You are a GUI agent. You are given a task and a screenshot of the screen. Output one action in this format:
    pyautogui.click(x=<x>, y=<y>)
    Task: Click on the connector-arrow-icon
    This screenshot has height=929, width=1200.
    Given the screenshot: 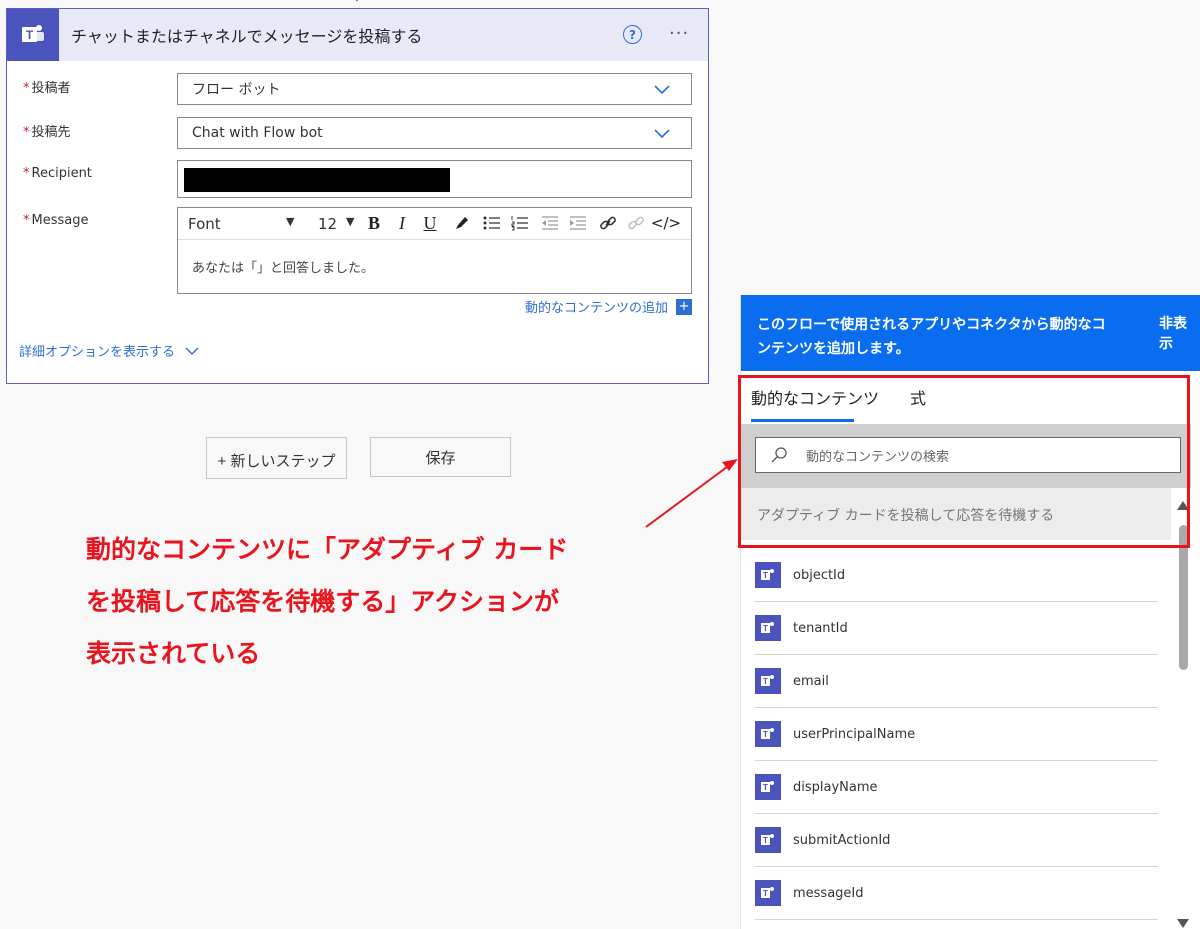 What is the action you would take?
    pyautogui.click(x=357, y=1)
    